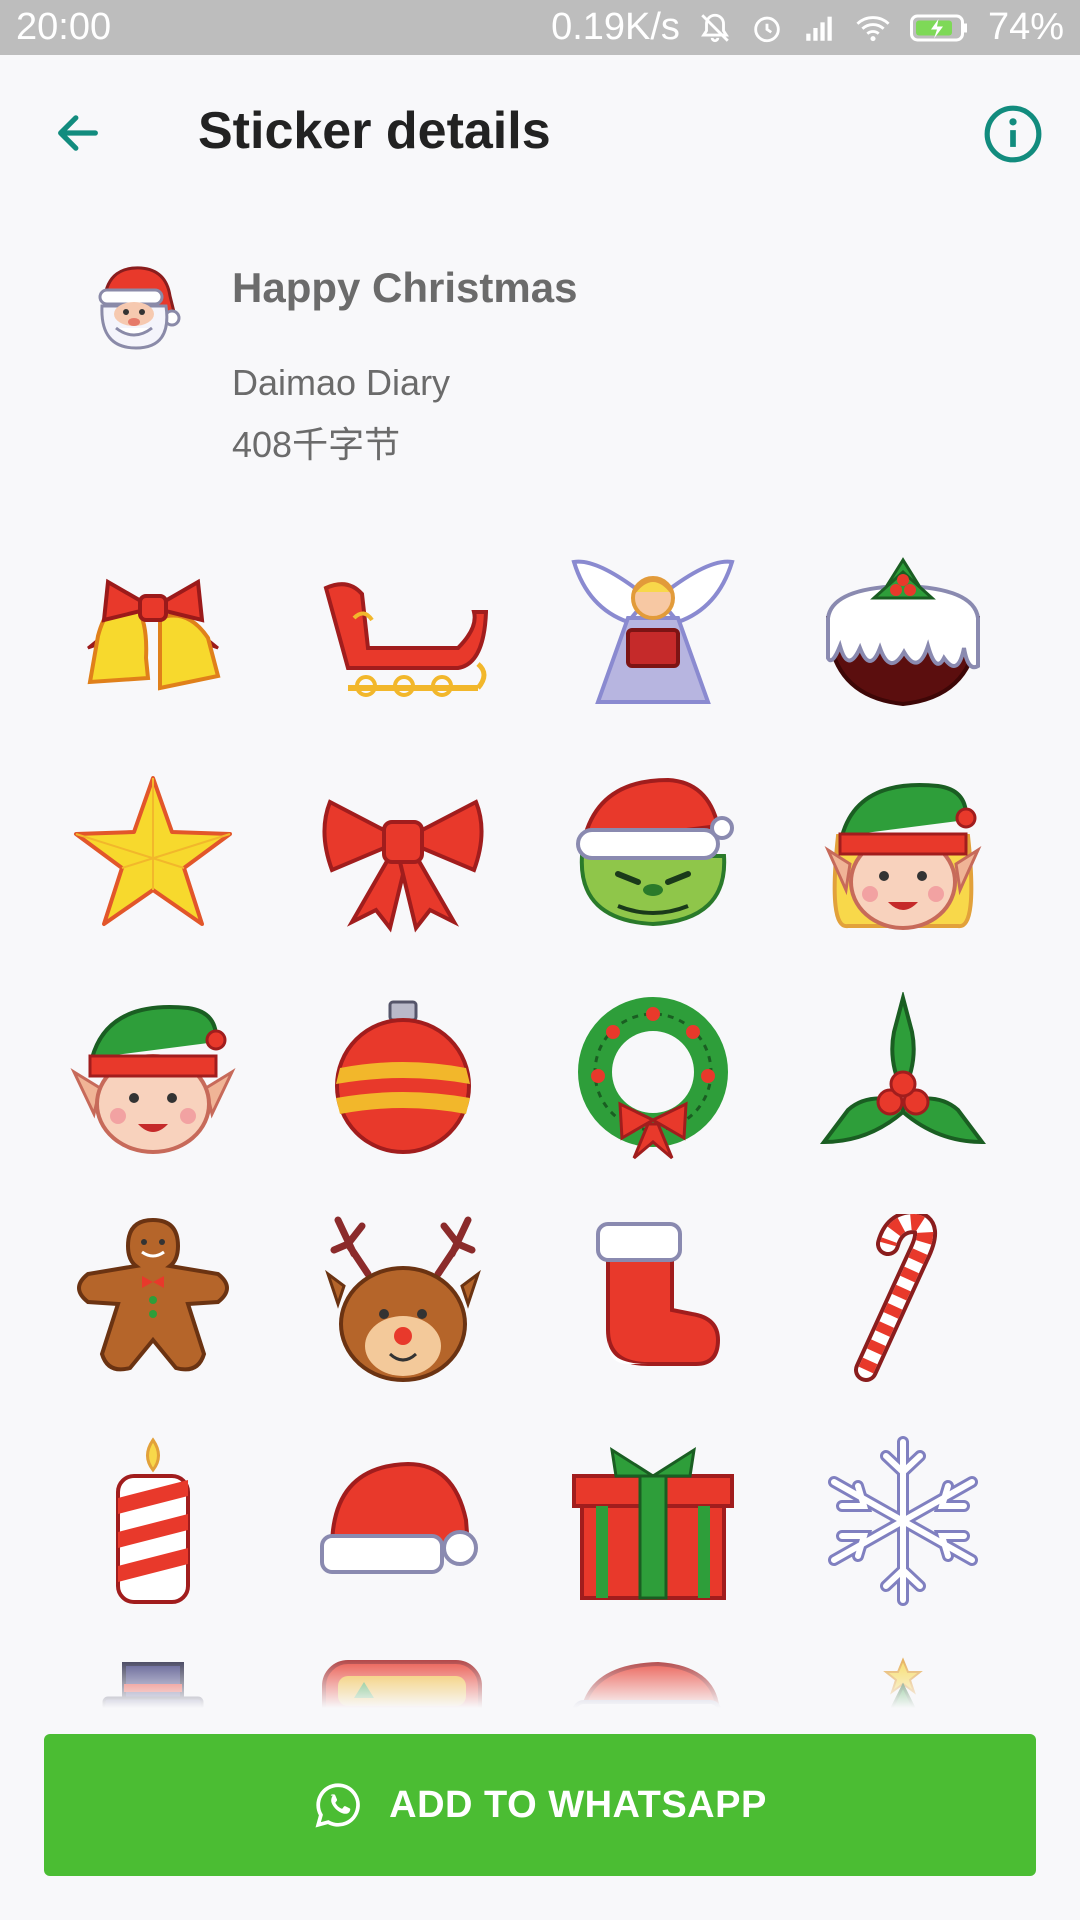 The width and height of the screenshot is (1080, 1920). What do you see at coordinates (374, 131) in the screenshot?
I see `page-title: Sticker details` at bounding box center [374, 131].